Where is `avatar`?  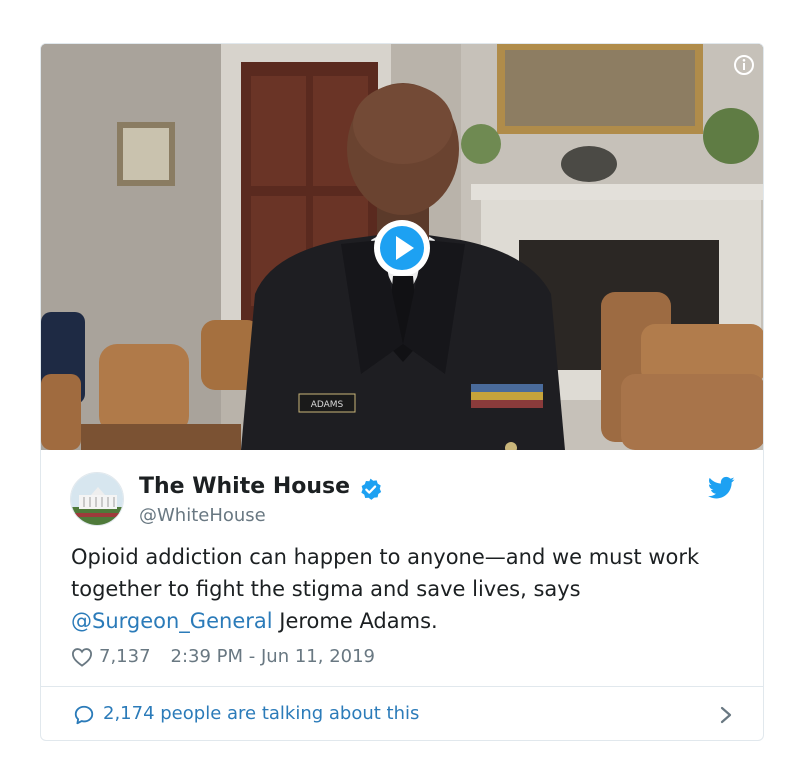 avatar is located at coordinates (97, 499).